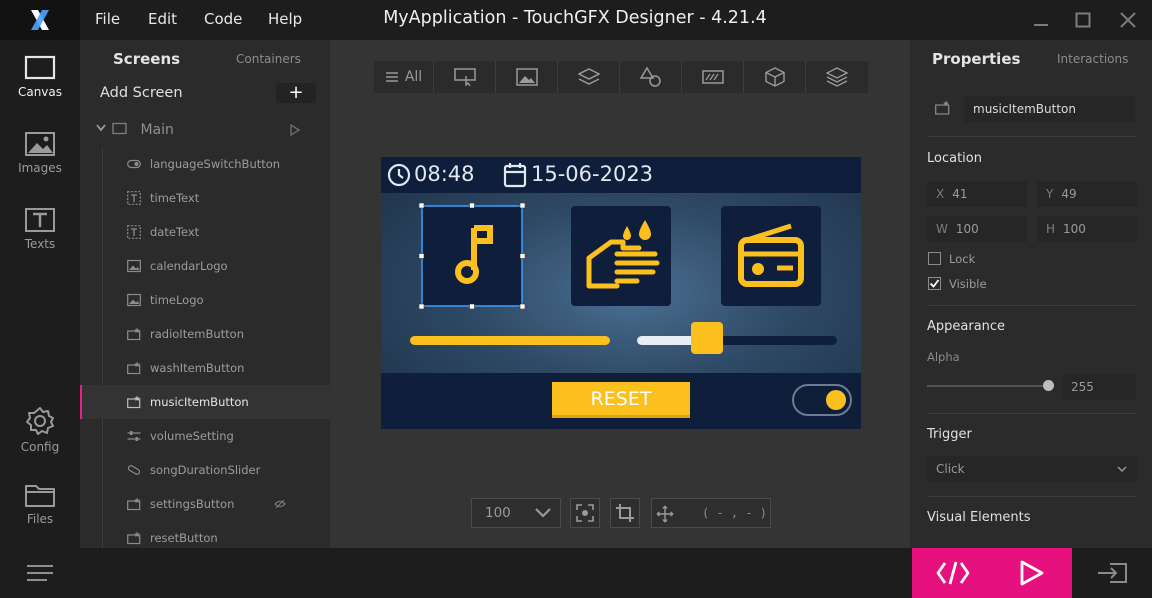 The width and height of the screenshot is (1152, 598). What do you see at coordinates (737, 338) in the screenshot?
I see `volume-slider` at bounding box center [737, 338].